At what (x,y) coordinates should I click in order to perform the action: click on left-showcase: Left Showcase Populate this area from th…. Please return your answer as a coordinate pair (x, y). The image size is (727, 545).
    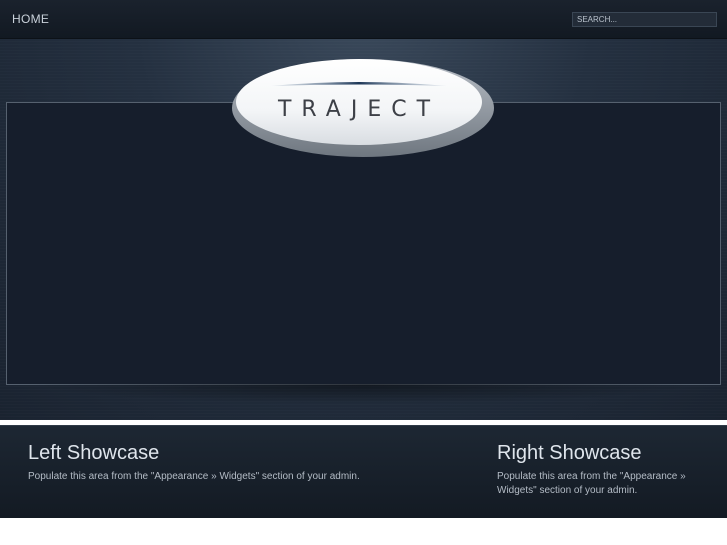
    Looking at the image, I should click on (238, 462).